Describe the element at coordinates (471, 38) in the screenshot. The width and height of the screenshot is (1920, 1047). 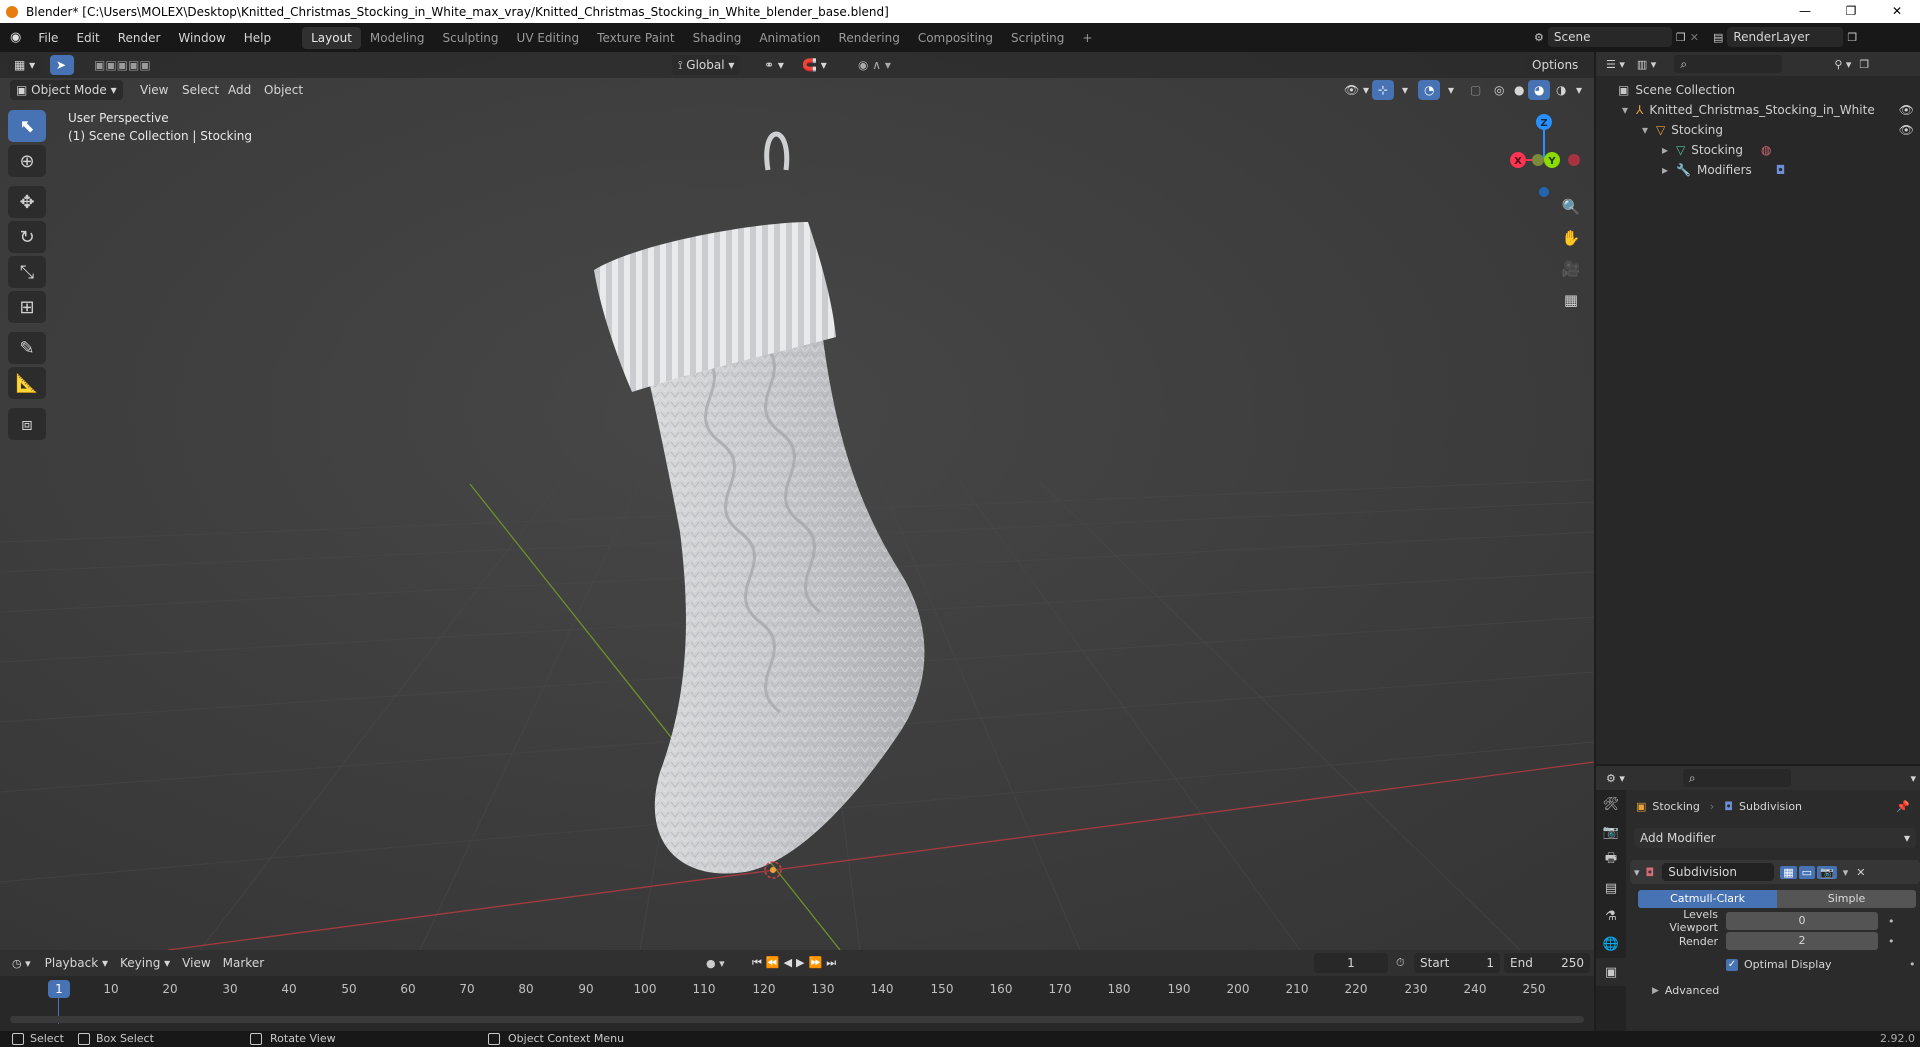
I see `tab-sculpting: Sculpting` at that location.